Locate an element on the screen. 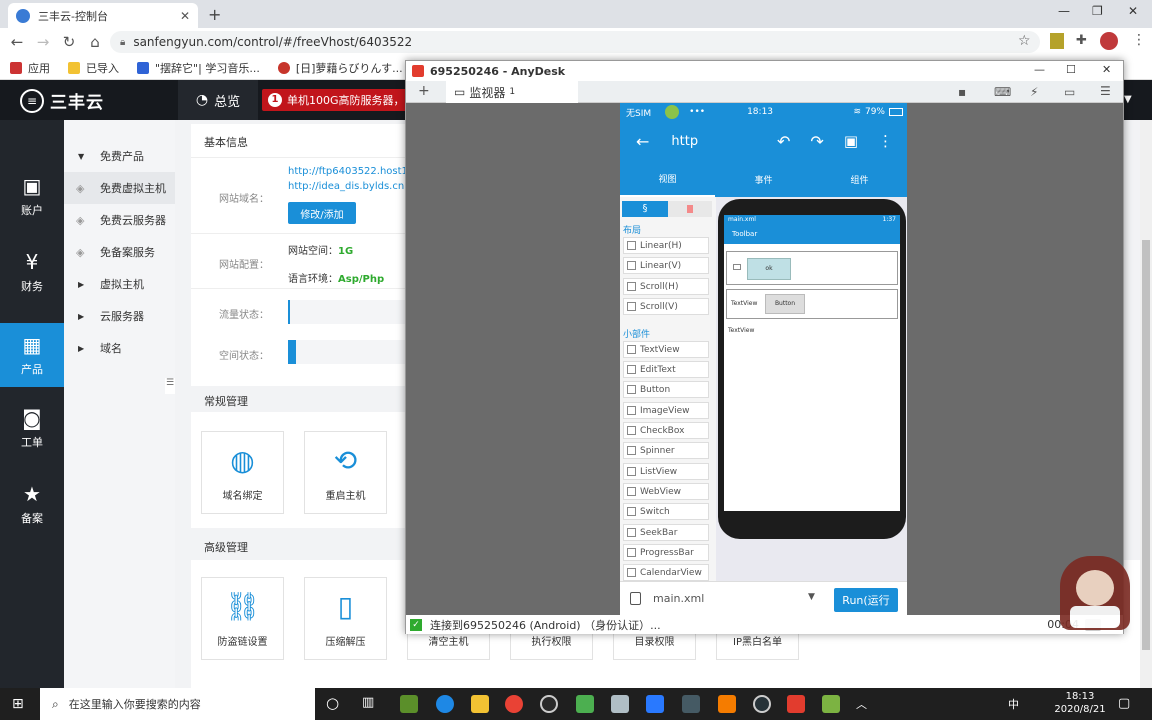 The width and height of the screenshot is (1152, 720). palette-button: Button is located at coordinates (666, 389).